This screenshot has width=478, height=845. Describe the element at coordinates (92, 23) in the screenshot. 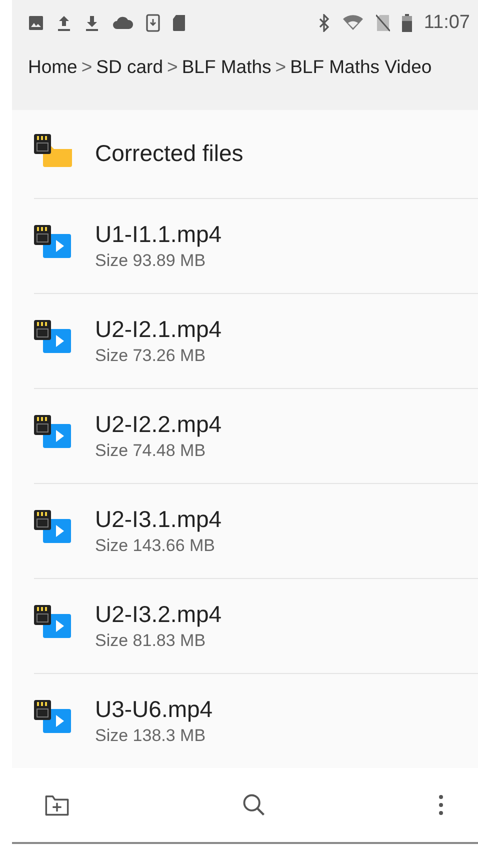

I see `download-icon` at that location.